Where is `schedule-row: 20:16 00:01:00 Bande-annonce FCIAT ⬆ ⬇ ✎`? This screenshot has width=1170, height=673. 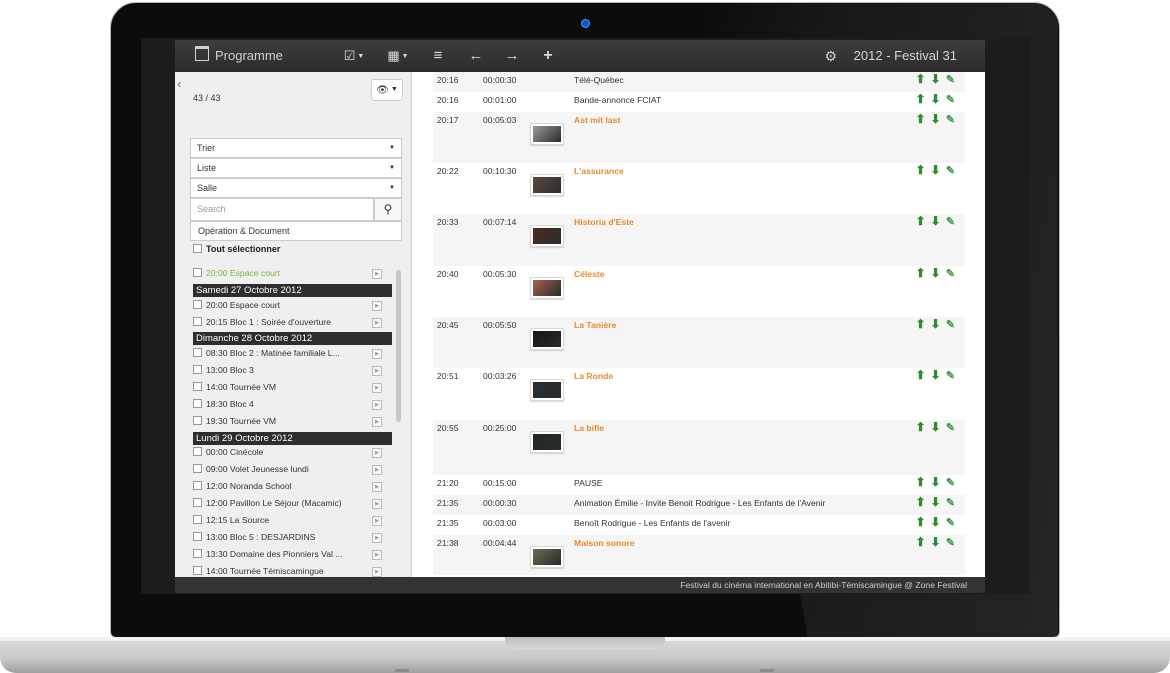
schedule-row: 20:16 00:01:00 Bande-annonce FCIAT ⬆ ⬇ ✎ is located at coordinates (699, 102).